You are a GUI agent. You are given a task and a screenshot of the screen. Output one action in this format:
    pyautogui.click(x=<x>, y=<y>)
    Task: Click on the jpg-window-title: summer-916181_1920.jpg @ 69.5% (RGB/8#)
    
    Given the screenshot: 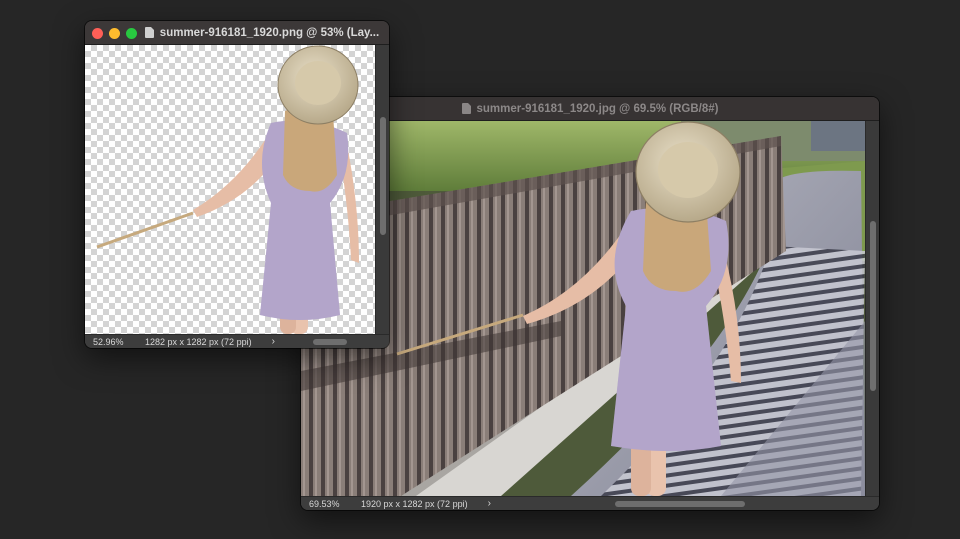 What is the action you would take?
    pyautogui.click(x=597, y=108)
    